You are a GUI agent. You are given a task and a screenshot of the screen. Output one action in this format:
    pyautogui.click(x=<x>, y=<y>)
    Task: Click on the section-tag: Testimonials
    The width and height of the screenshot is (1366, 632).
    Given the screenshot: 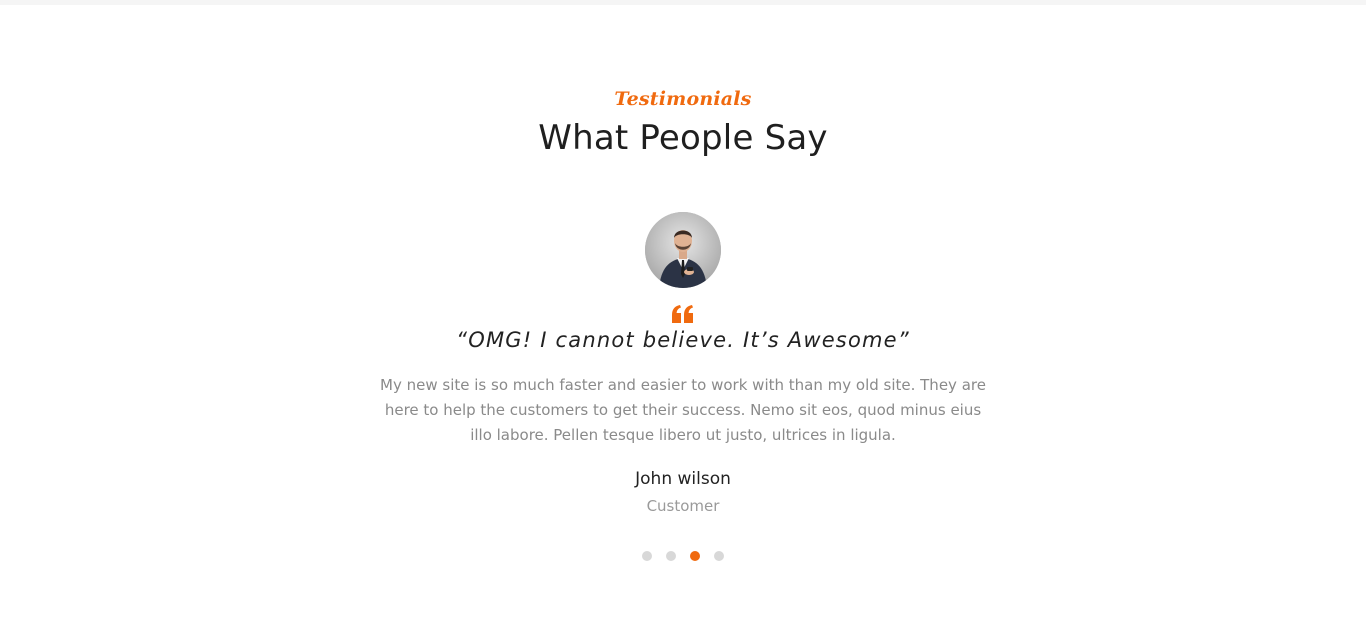 What is the action you would take?
    pyautogui.click(x=683, y=99)
    